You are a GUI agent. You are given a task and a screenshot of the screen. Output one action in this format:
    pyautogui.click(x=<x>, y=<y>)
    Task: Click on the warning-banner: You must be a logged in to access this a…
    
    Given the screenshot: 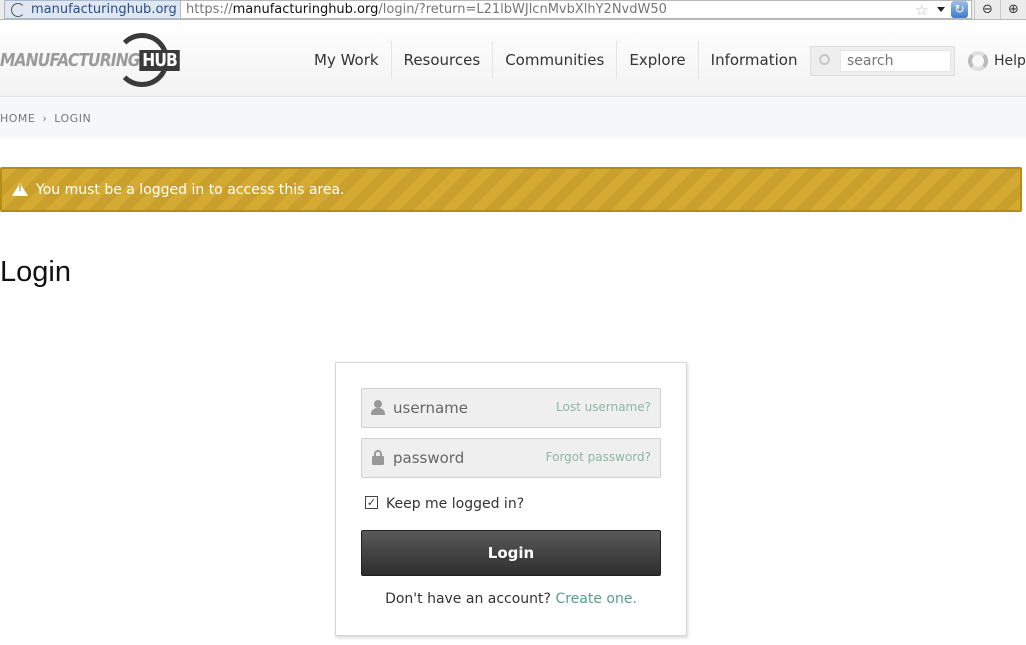 What is the action you would take?
    pyautogui.click(x=511, y=189)
    